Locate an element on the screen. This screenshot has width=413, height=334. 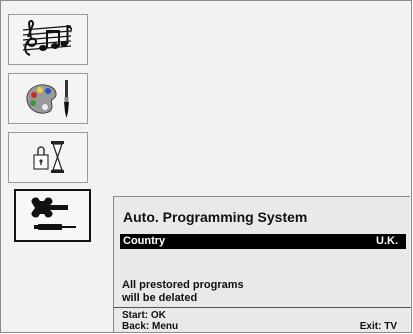
exit-hint: Exit: TV is located at coordinates (378, 326).